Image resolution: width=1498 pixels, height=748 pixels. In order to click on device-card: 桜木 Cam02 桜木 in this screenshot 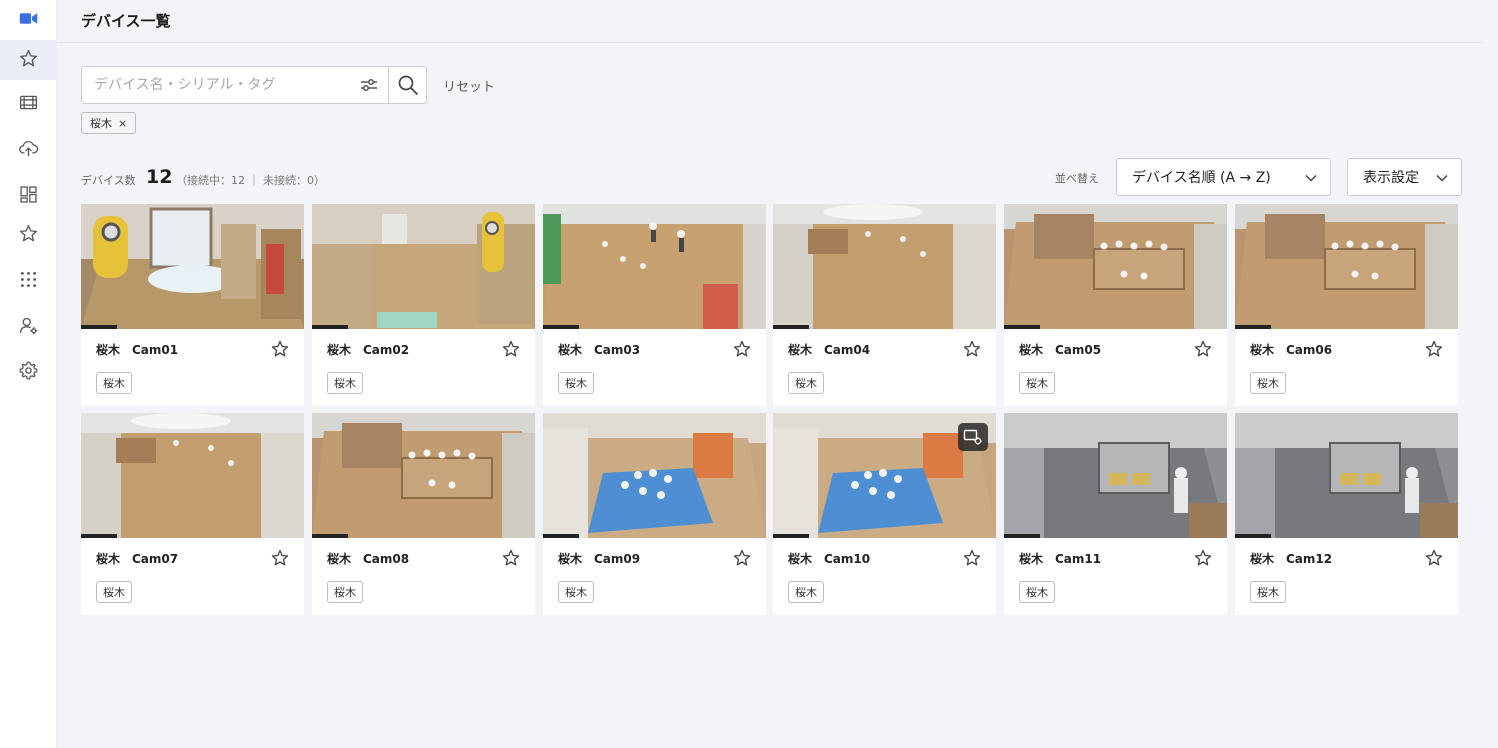, I will do `click(423, 305)`.